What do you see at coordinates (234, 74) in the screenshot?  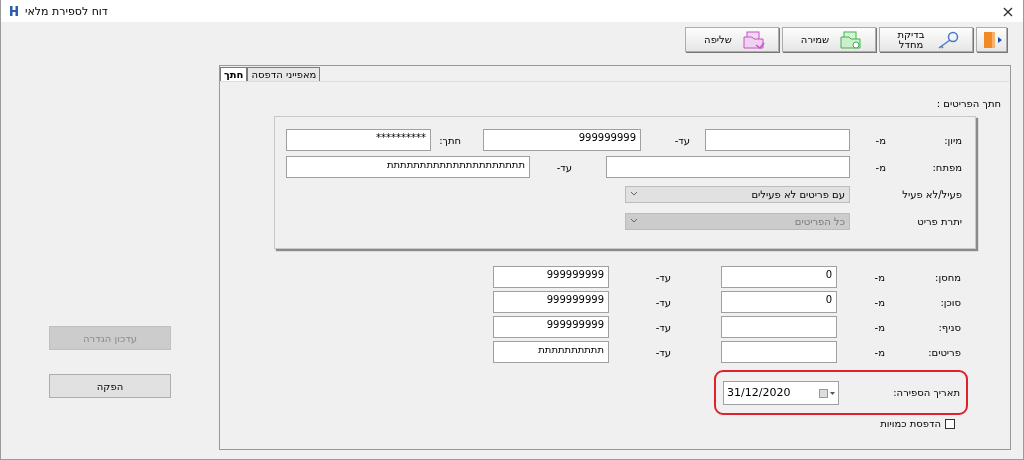 I see `tab: חתך` at bounding box center [234, 74].